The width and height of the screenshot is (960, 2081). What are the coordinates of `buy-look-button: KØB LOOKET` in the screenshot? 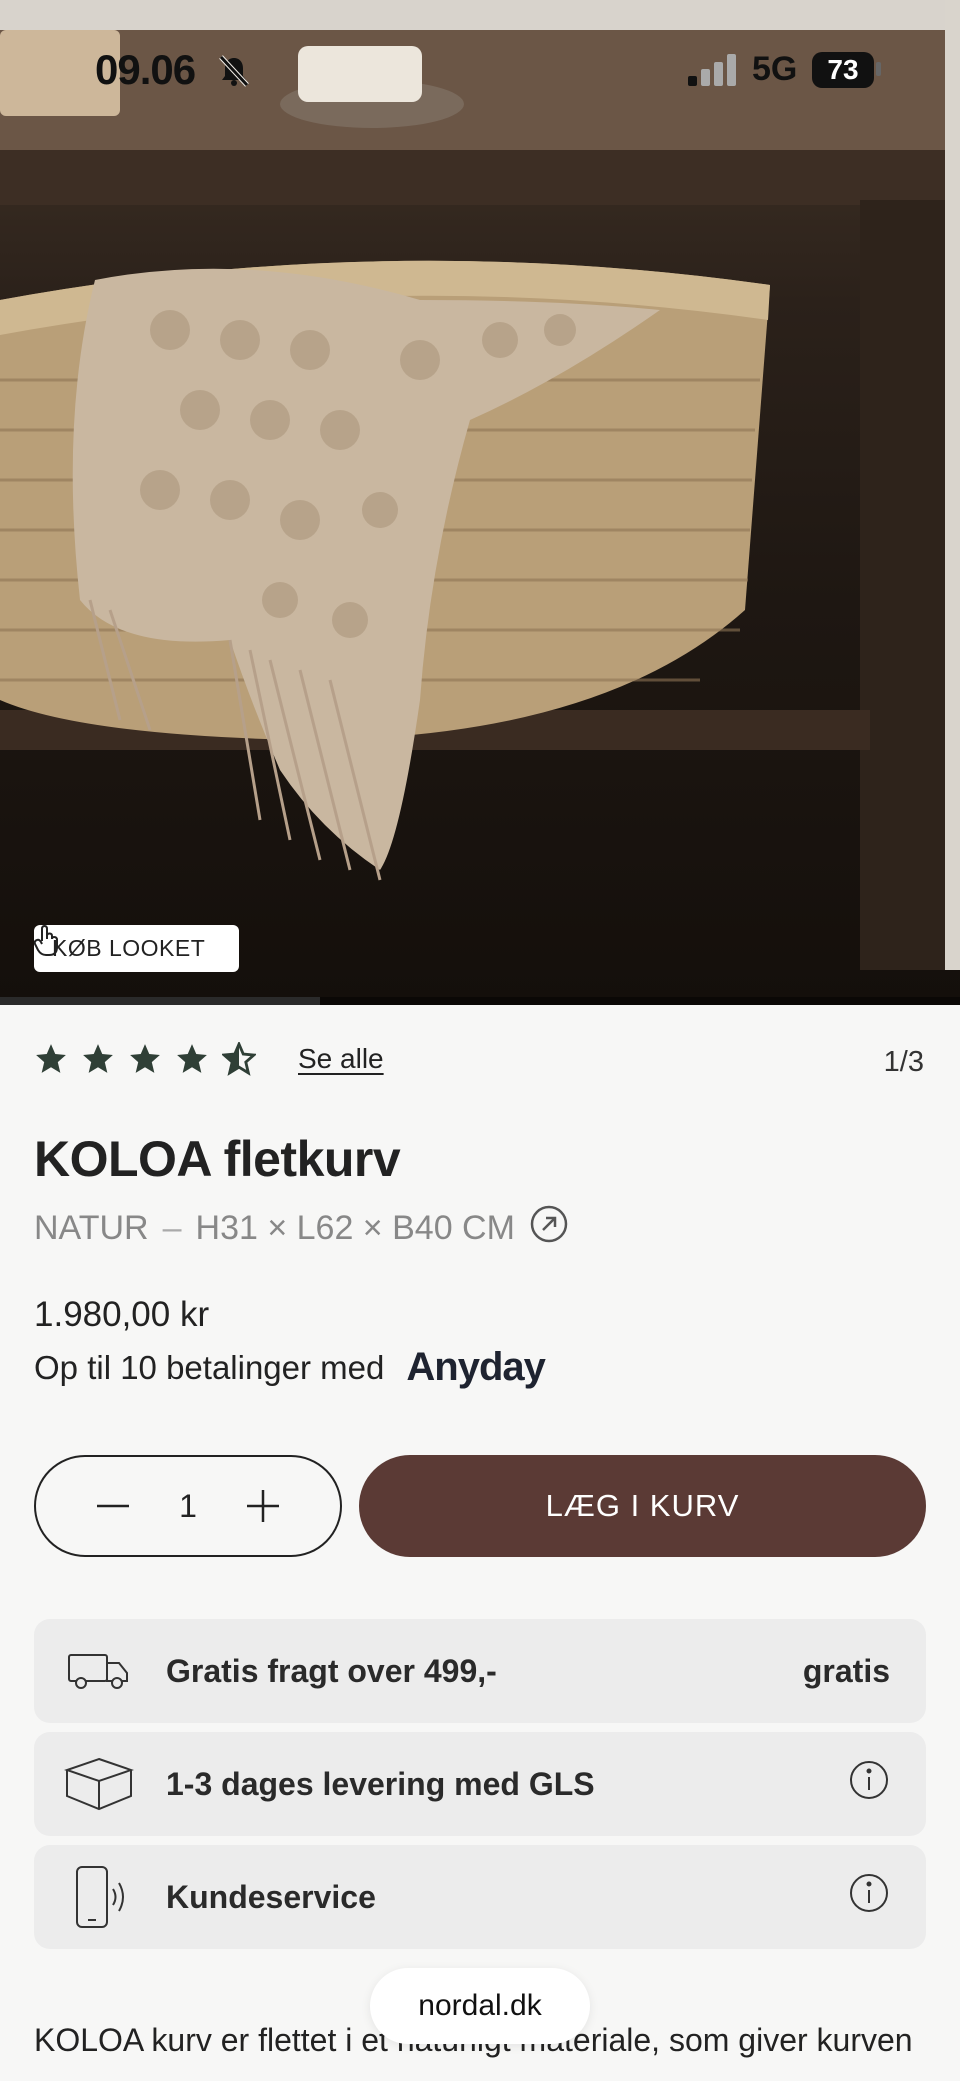 It's located at (137, 948).